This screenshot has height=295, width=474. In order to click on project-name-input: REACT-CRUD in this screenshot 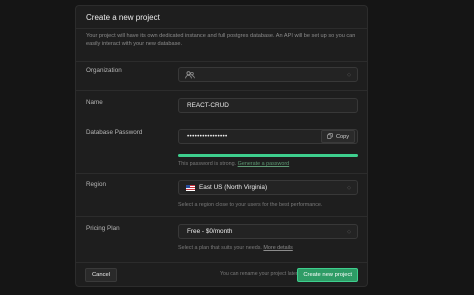, I will do `click(268, 105)`.